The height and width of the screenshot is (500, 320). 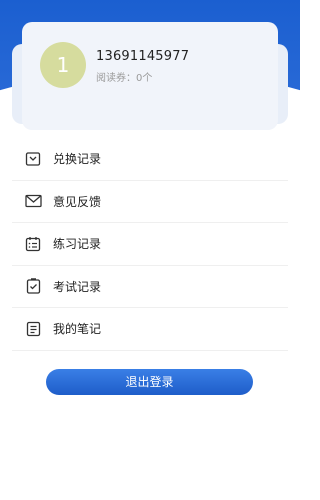 What do you see at coordinates (33, 159) in the screenshot?
I see `exchange-icon` at bounding box center [33, 159].